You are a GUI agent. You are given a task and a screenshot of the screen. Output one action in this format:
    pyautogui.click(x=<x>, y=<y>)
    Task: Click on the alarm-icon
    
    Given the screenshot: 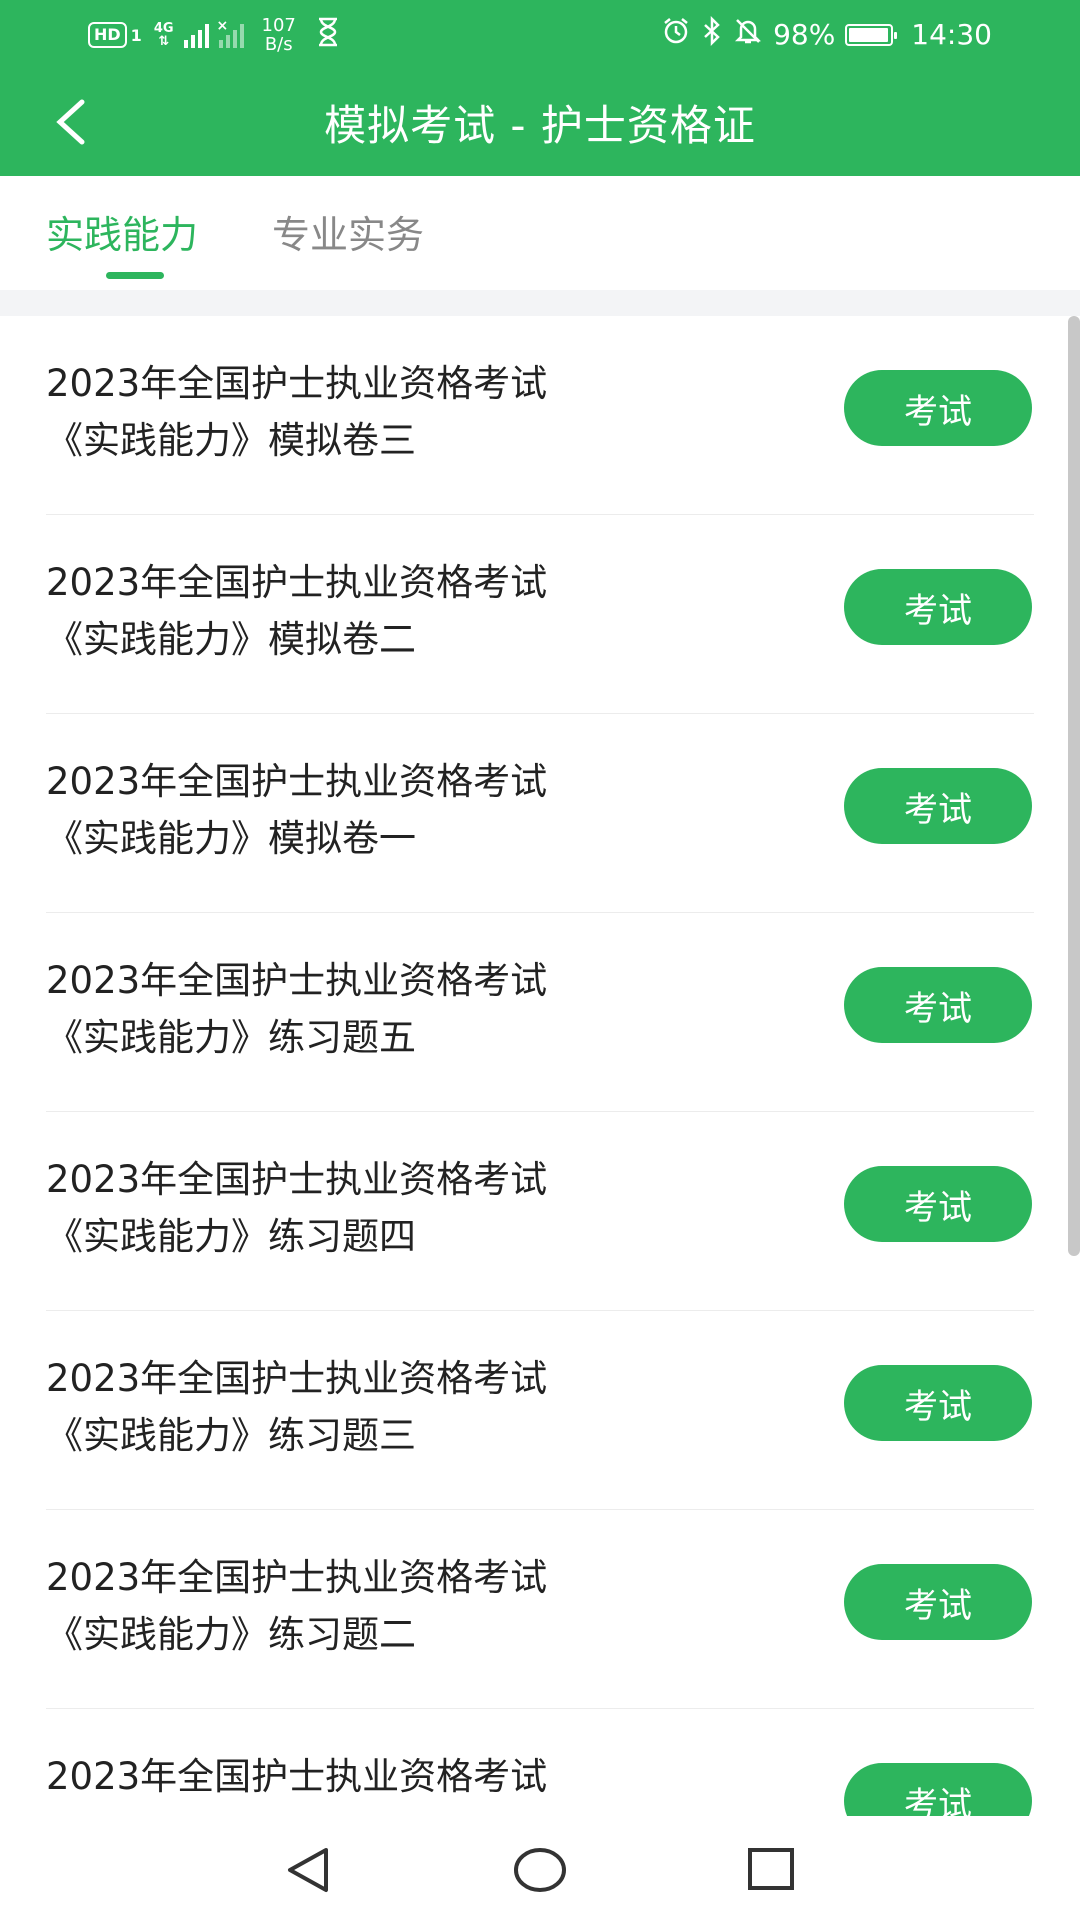 What is the action you would take?
    pyautogui.click(x=676, y=34)
    